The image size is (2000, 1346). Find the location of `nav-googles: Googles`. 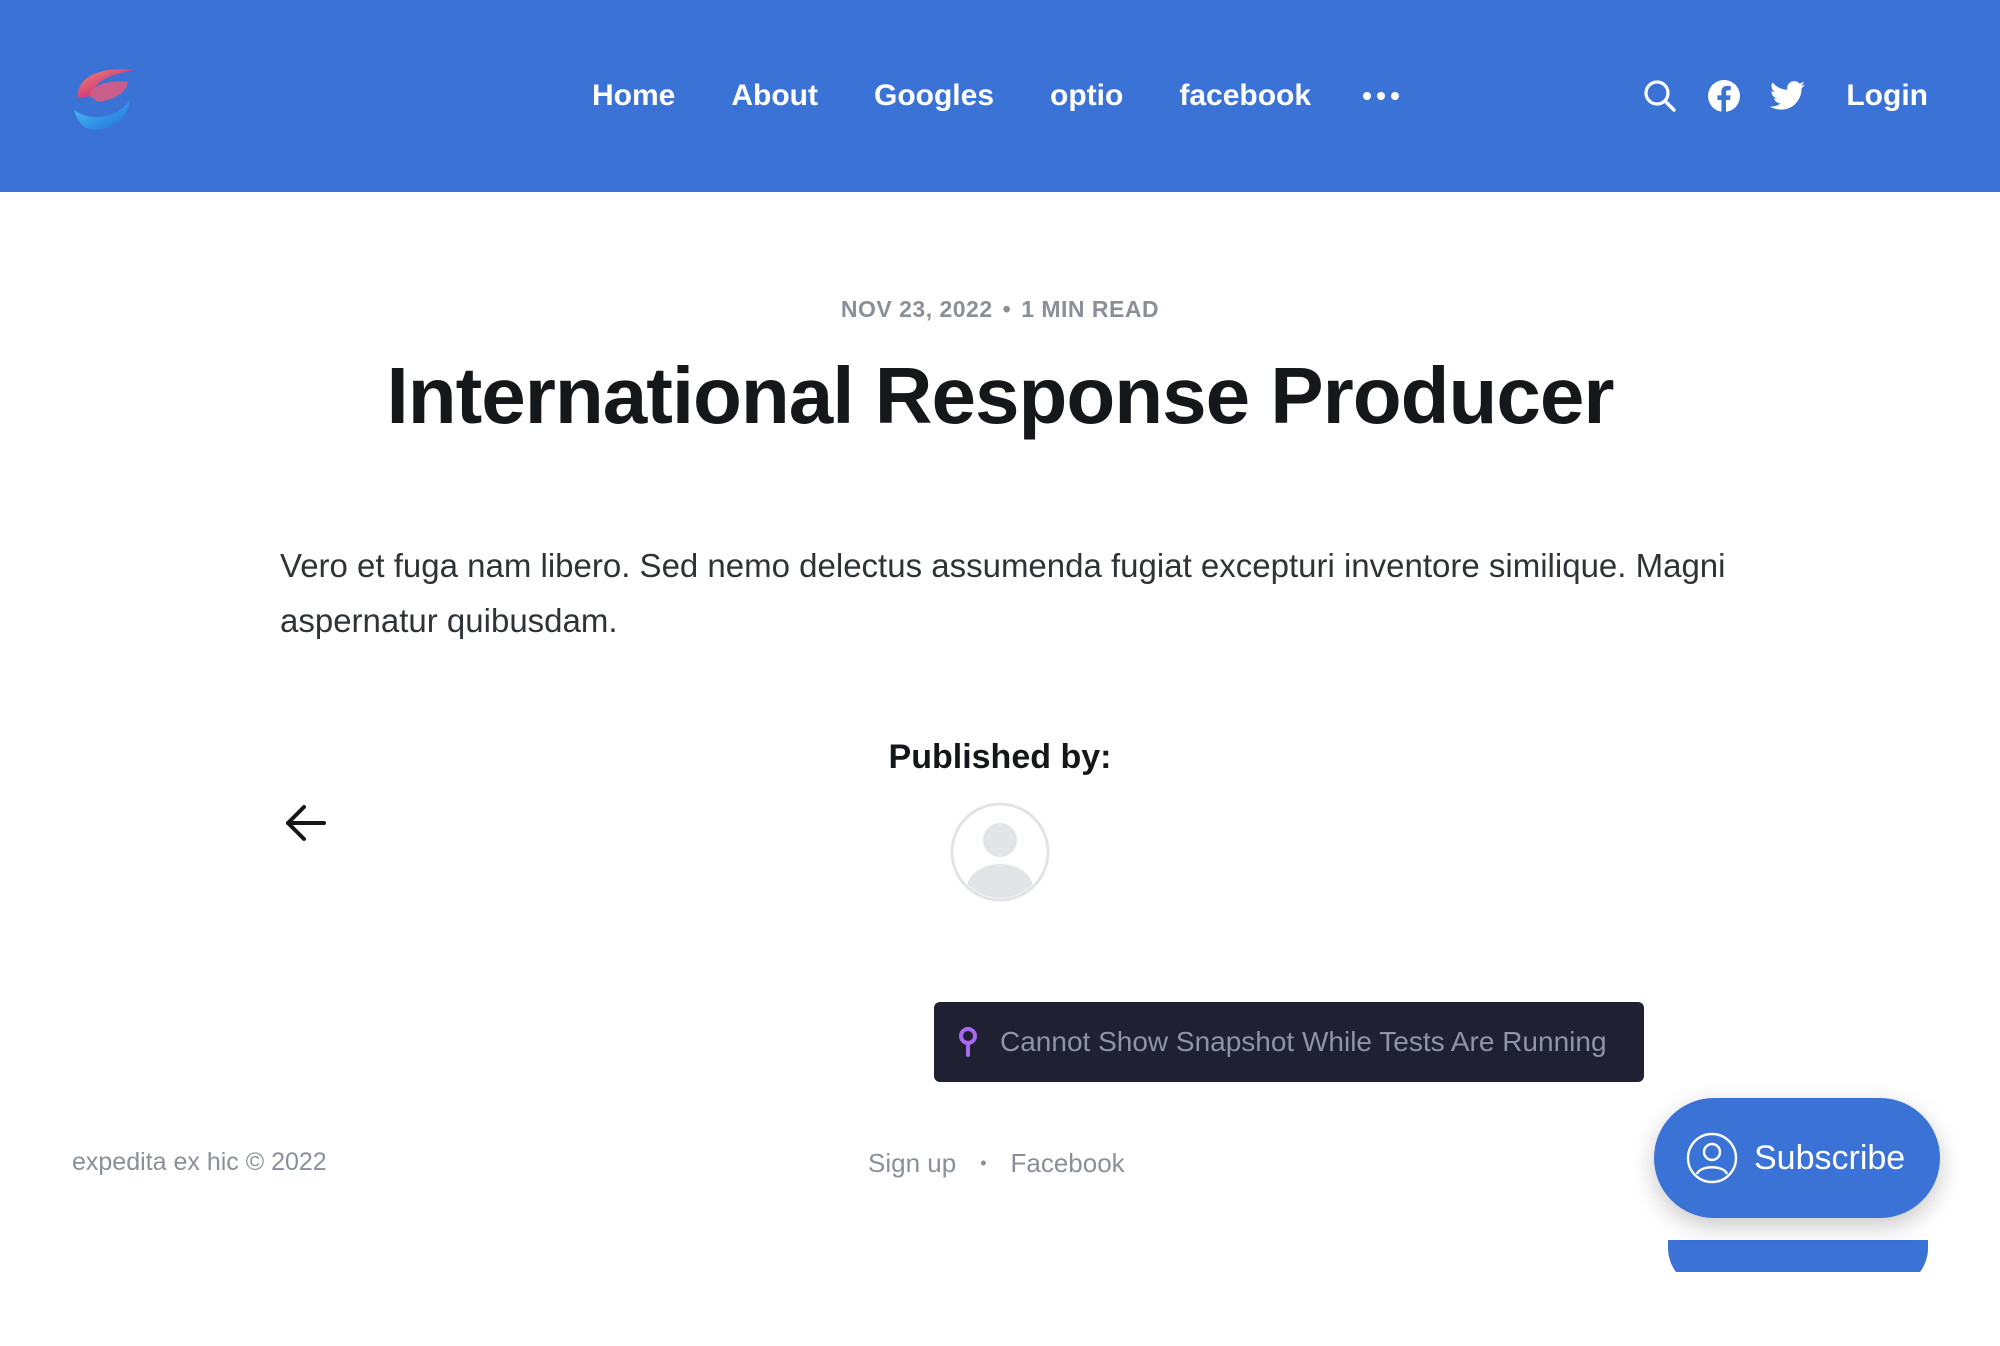

nav-googles: Googles is located at coordinates (934, 96).